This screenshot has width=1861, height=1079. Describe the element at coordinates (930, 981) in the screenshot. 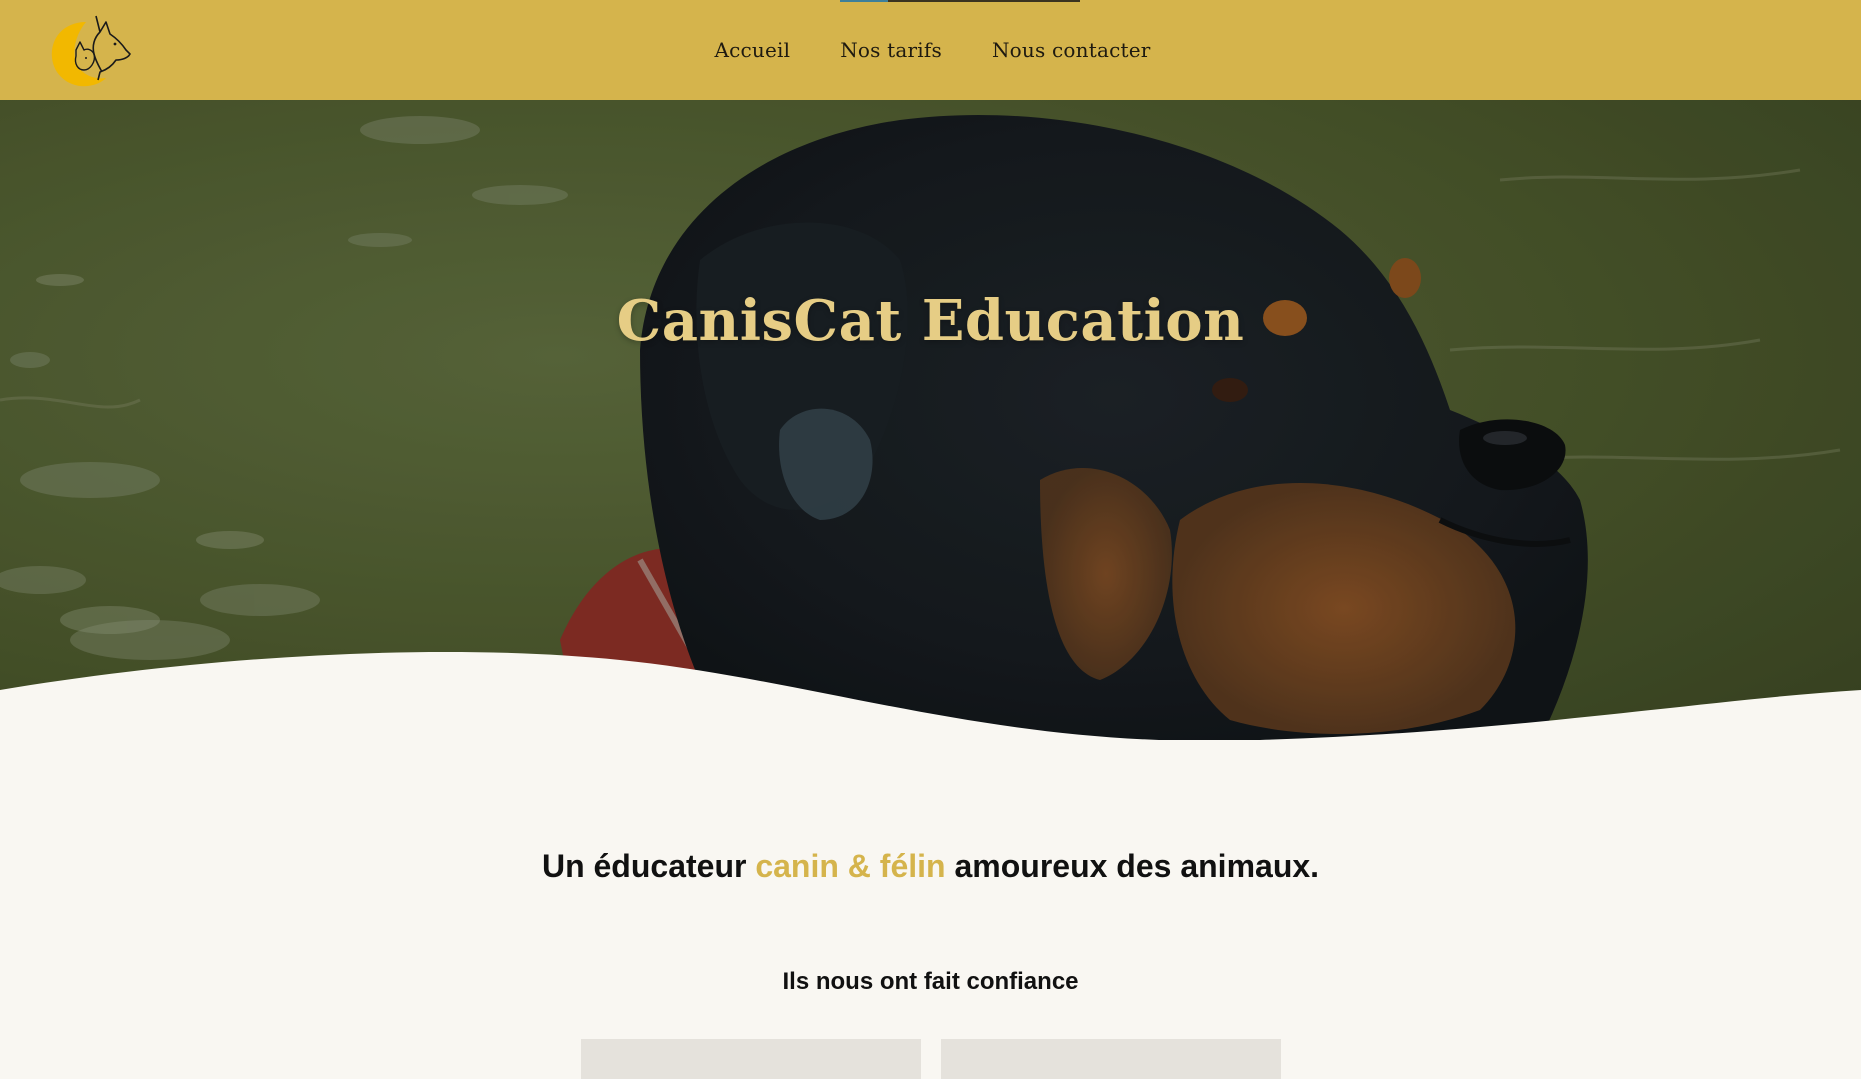

I see `trust-section-title: Ils nous ont fait confiance` at that location.